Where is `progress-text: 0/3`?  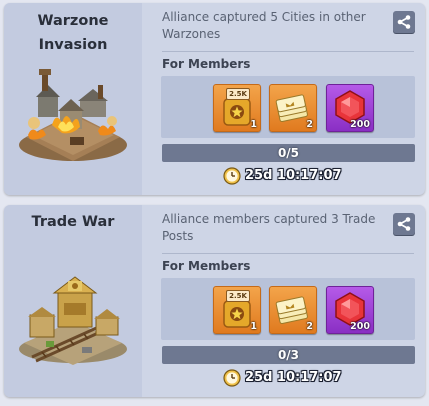 progress-text: 0/3 is located at coordinates (288, 355).